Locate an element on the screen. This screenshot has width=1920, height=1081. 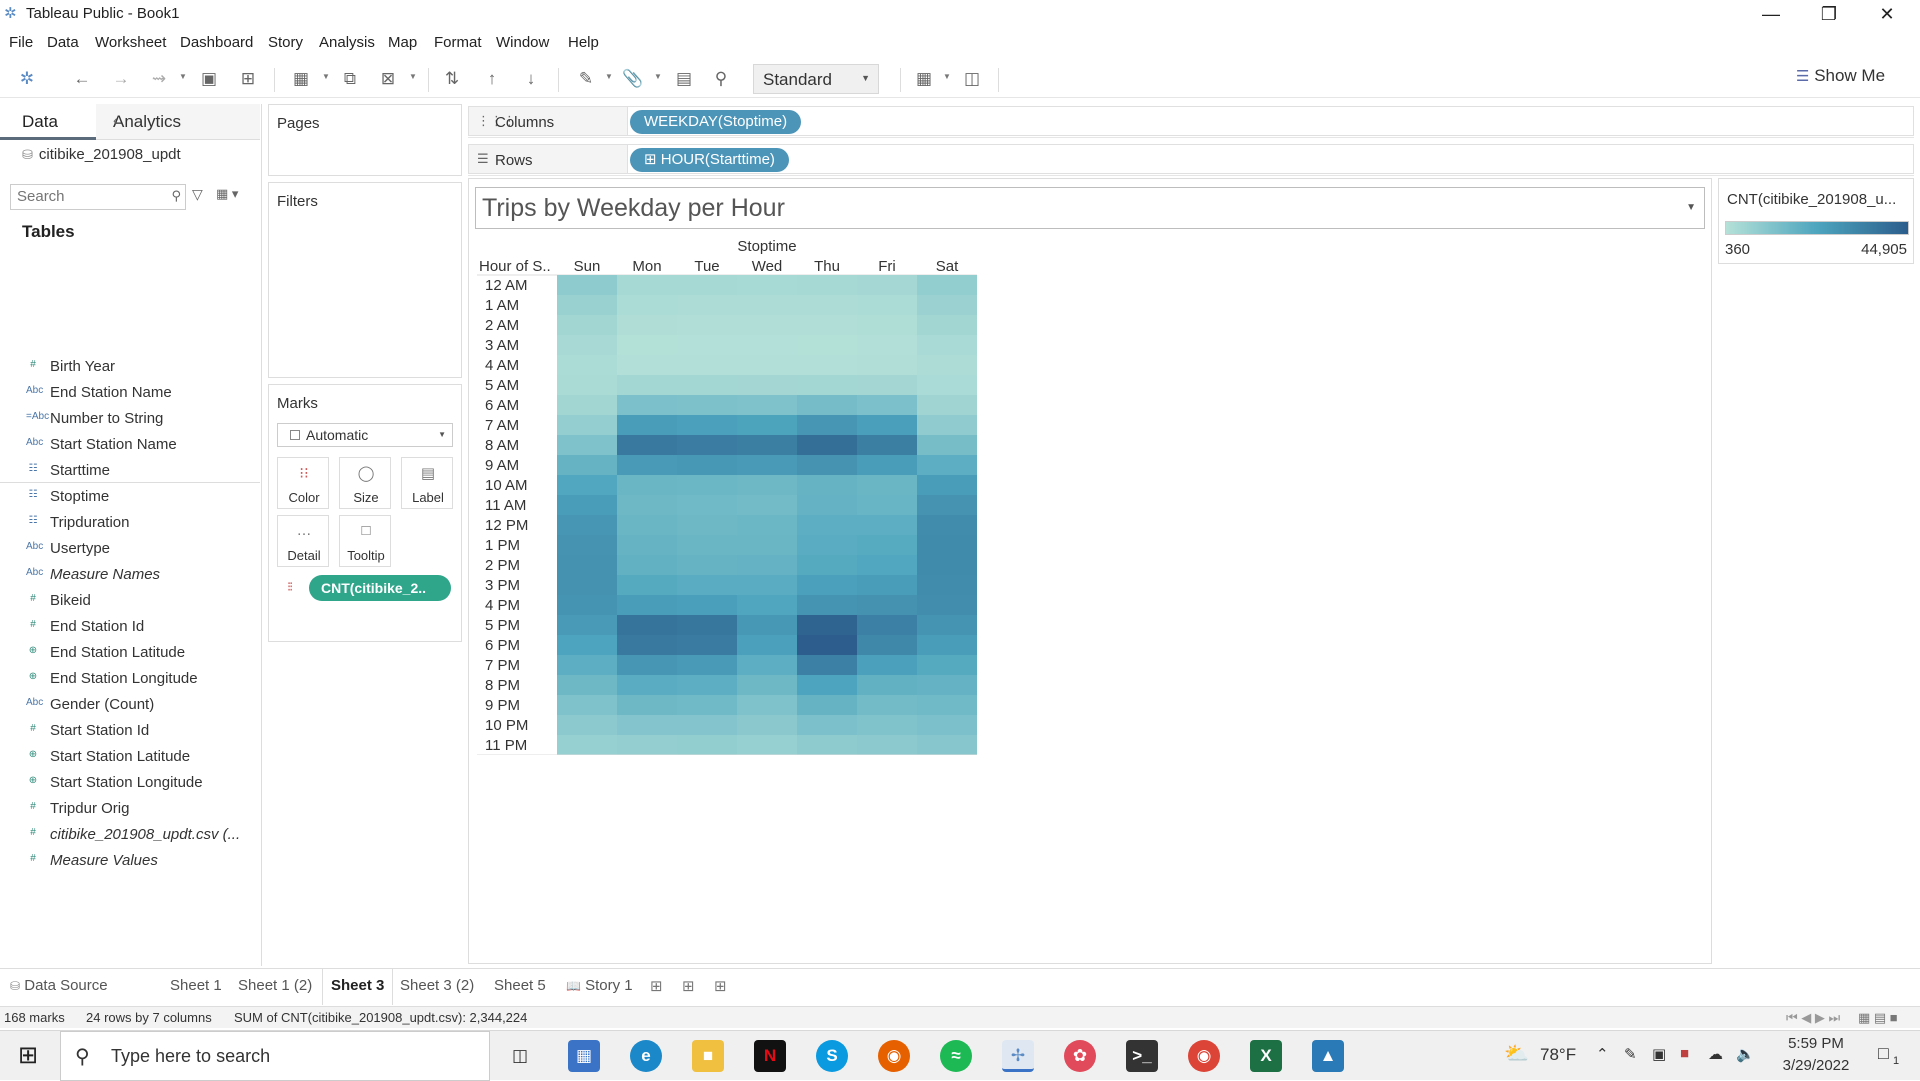
field-search-input is located at coordinates (87, 196).